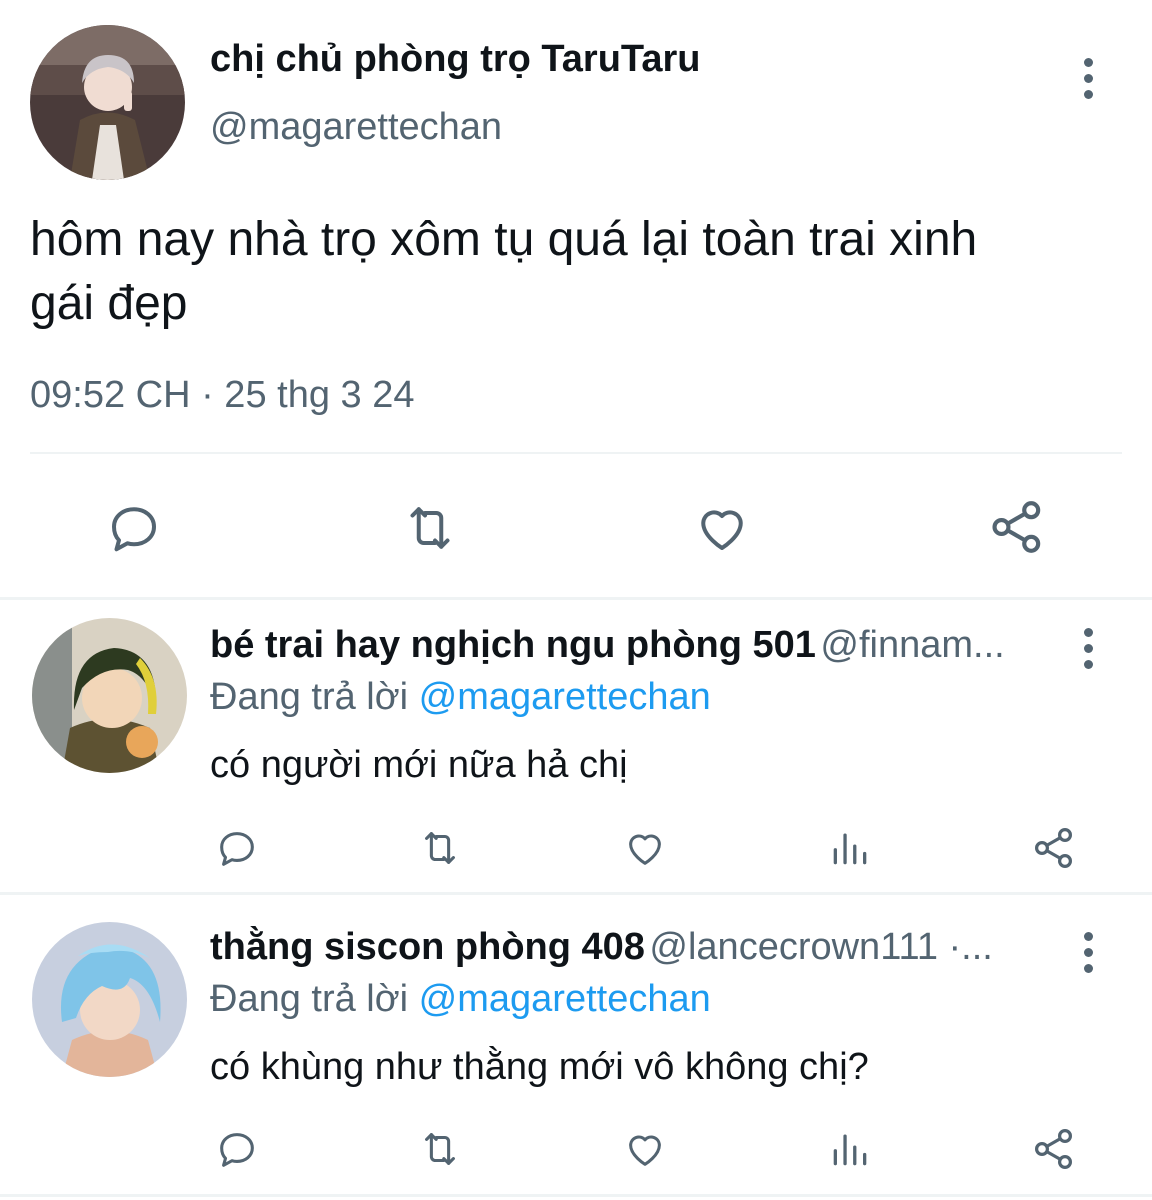 This screenshot has width=1152, height=1200. What do you see at coordinates (419, 765) in the screenshot?
I see `reply-text: có người mới nữa hả chị` at bounding box center [419, 765].